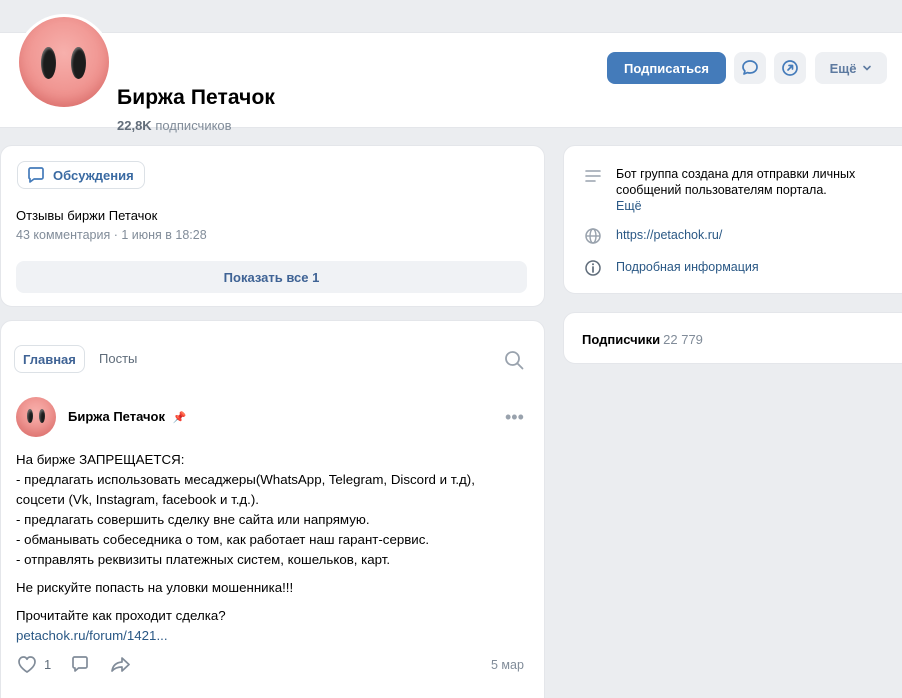 This screenshot has height=698, width=902. I want to click on heart-icon, so click(27, 664).